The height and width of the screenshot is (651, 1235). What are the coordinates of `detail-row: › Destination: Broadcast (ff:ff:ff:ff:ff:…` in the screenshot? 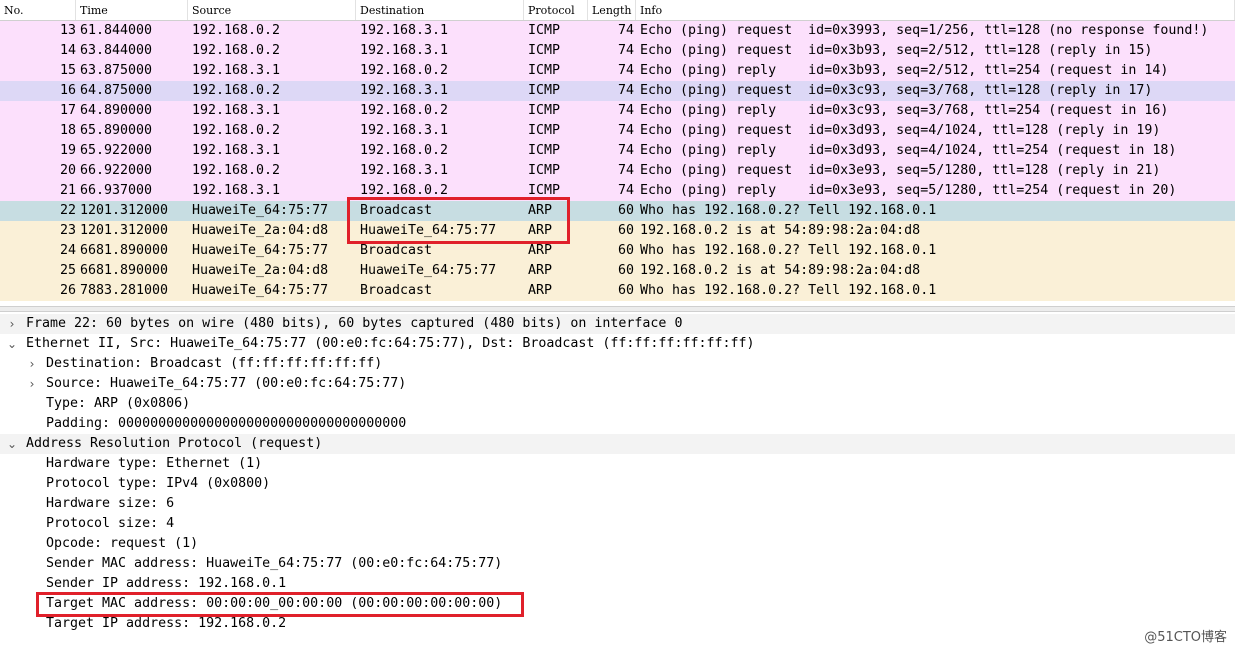 It's located at (617, 364).